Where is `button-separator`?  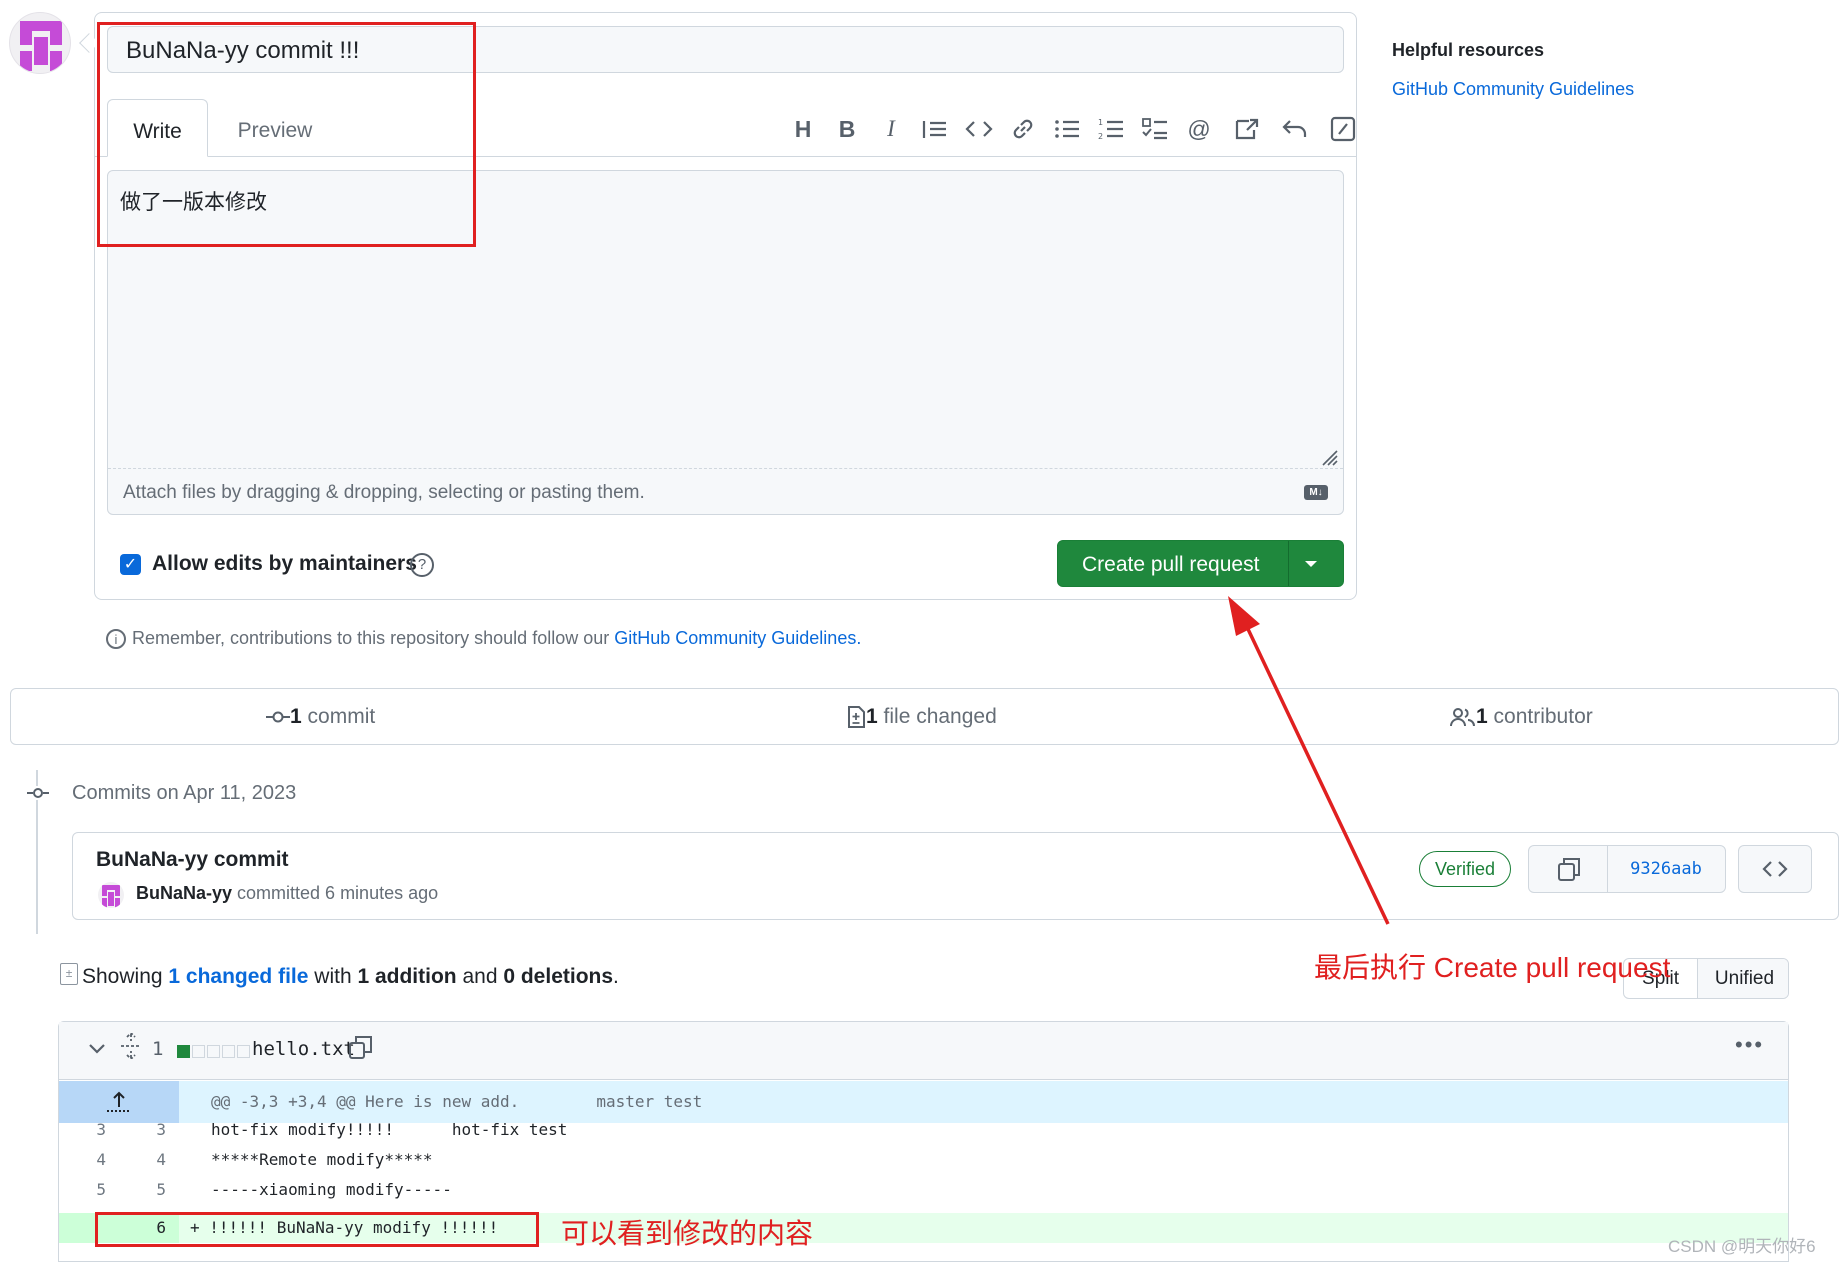
button-separator is located at coordinates (1288, 563).